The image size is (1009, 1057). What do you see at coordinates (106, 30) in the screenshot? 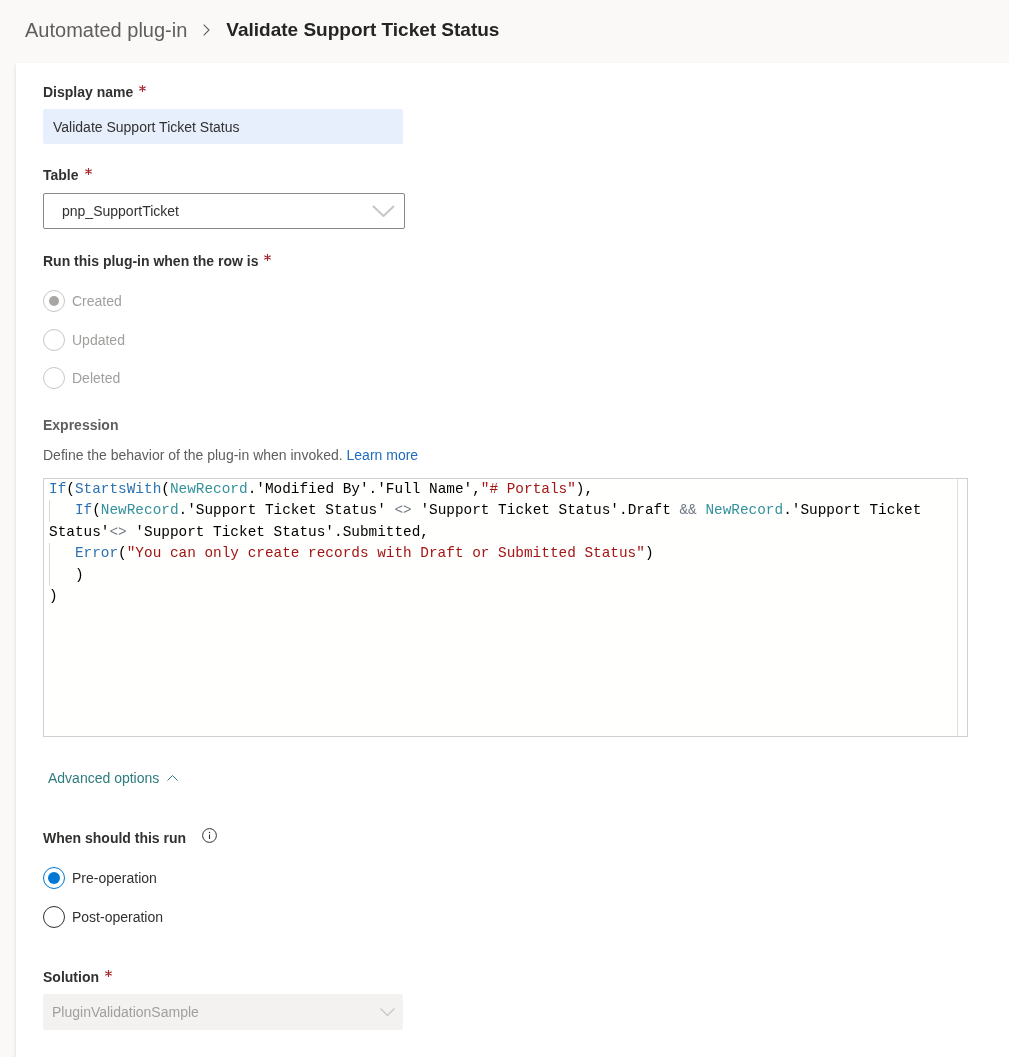
I see `breadcrumb-link: Automated plug-in` at bounding box center [106, 30].